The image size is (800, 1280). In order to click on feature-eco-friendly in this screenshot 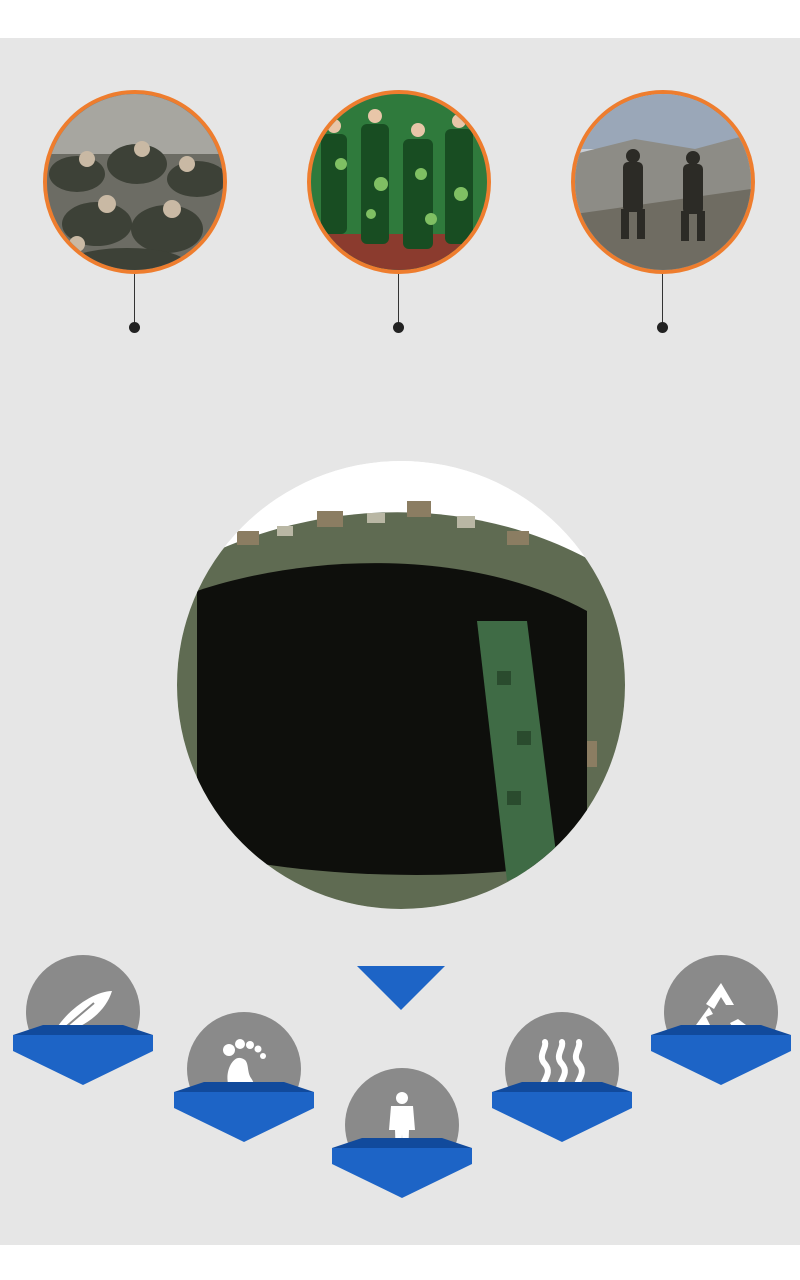, I will do `click(721, 1030)`.